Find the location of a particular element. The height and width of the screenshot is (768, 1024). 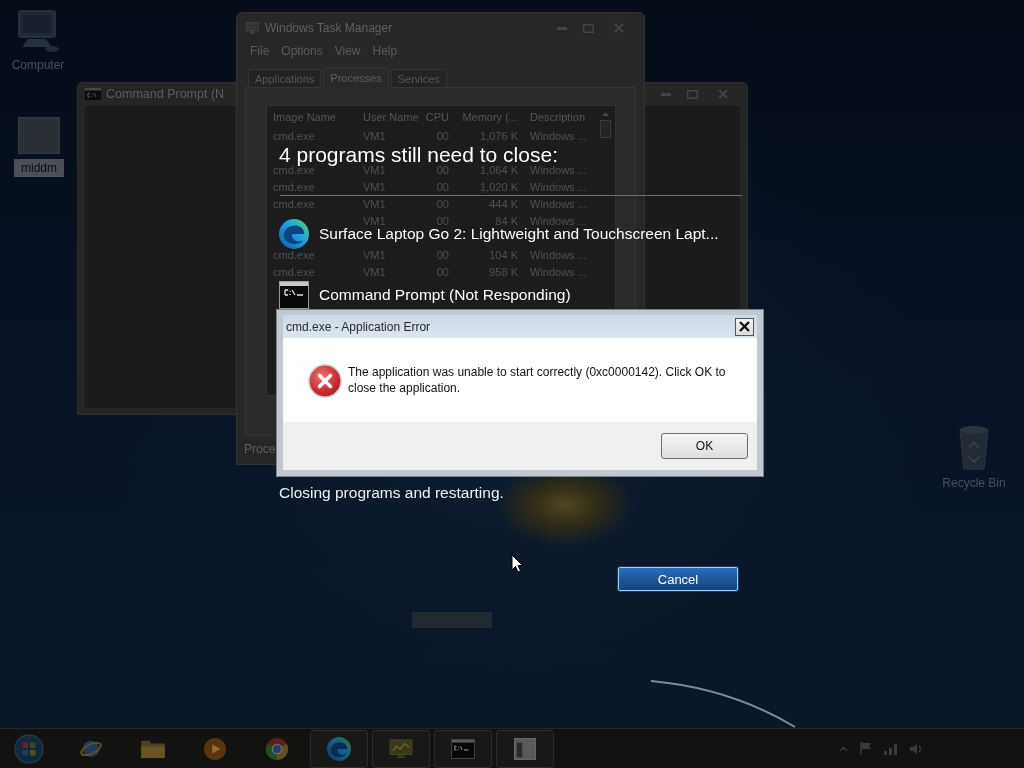

dialog-title: cmd.exe - Application Error is located at coordinates (358, 326).